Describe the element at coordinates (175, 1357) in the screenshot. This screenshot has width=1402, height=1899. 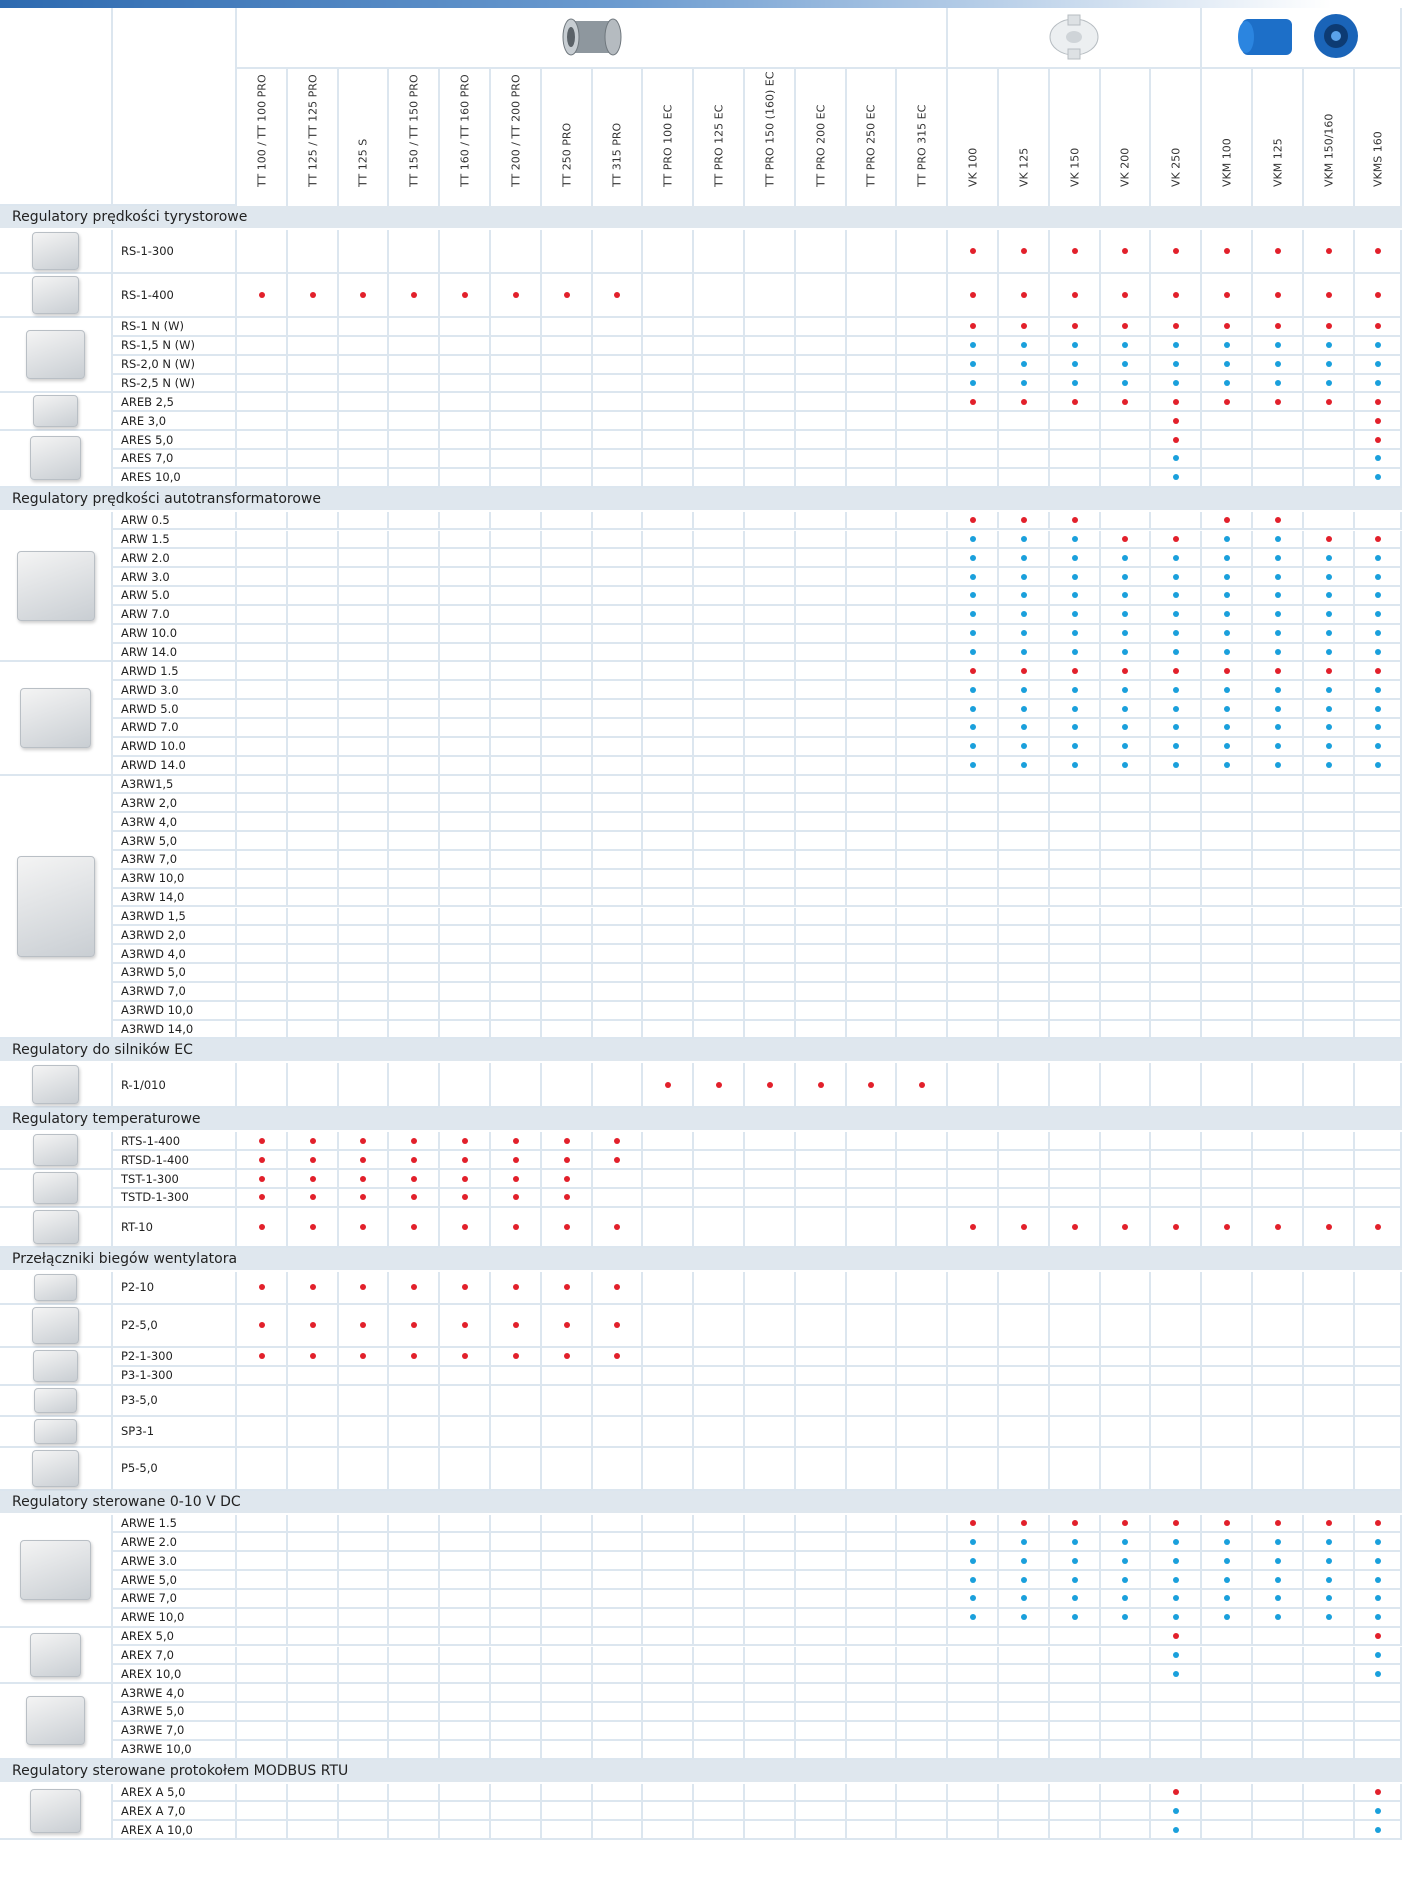
I see `row-label: P2-1-300` at that location.